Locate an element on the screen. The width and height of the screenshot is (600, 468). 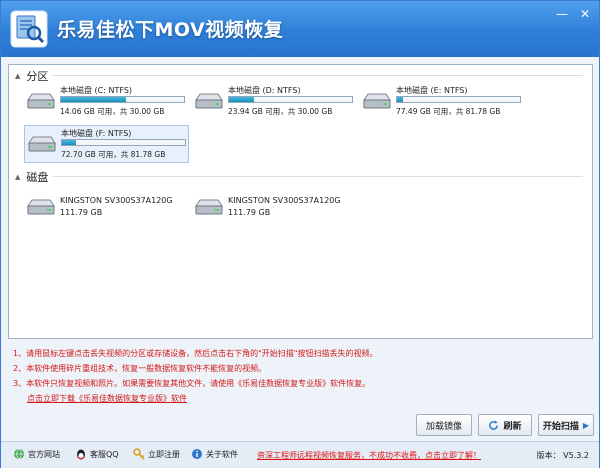
key-icon is located at coordinates (139, 454).